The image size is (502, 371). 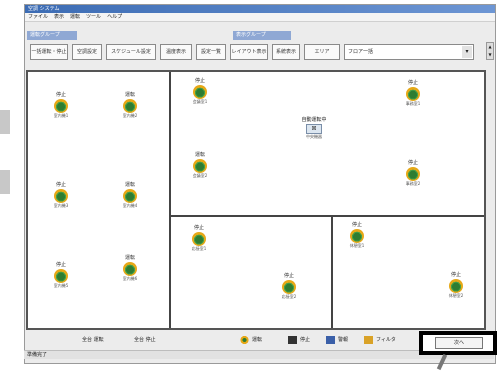 I want to click on btn-temperature: 温度表示, so click(x=176, y=52).